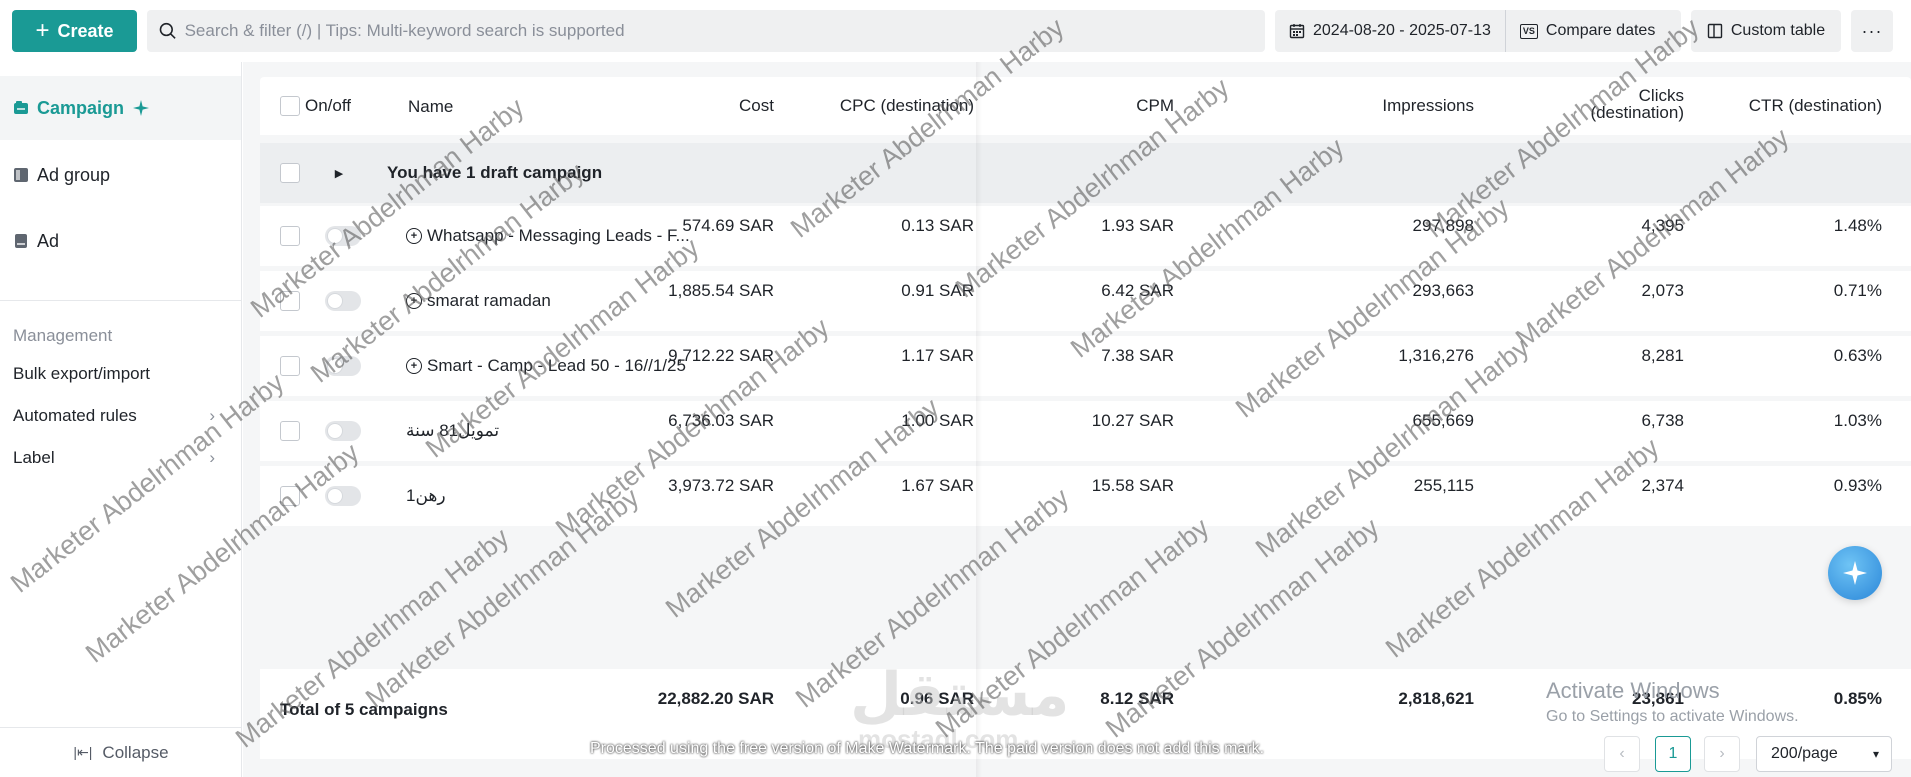 The width and height of the screenshot is (1911, 777). Describe the element at coordinates (1155, 106) in the screenshot. I see `col-cpm: CPM` at that location.